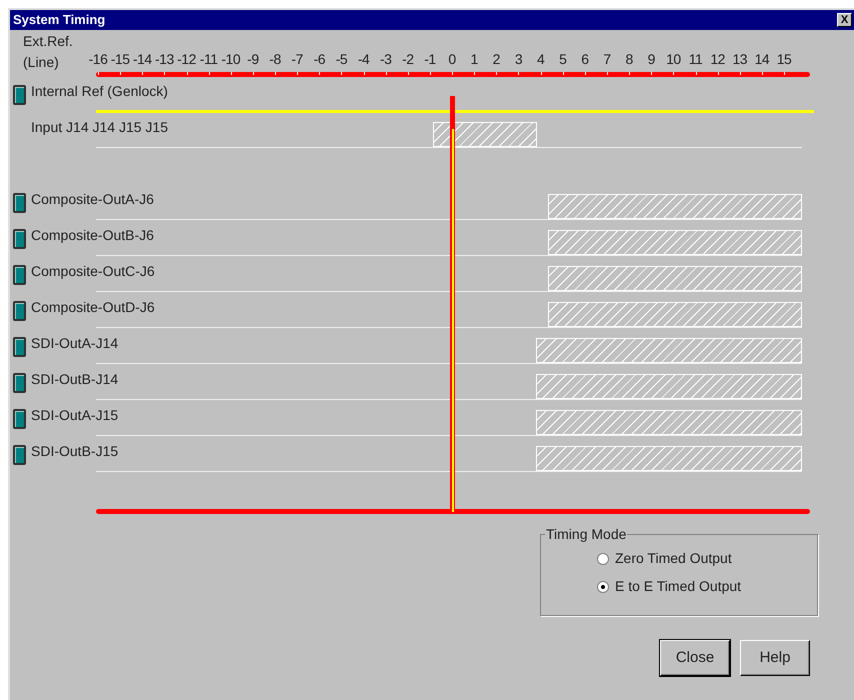 The height and width of the screenshot is (700, 854). I want to click on window-title: System Timing, so click(59, 20).